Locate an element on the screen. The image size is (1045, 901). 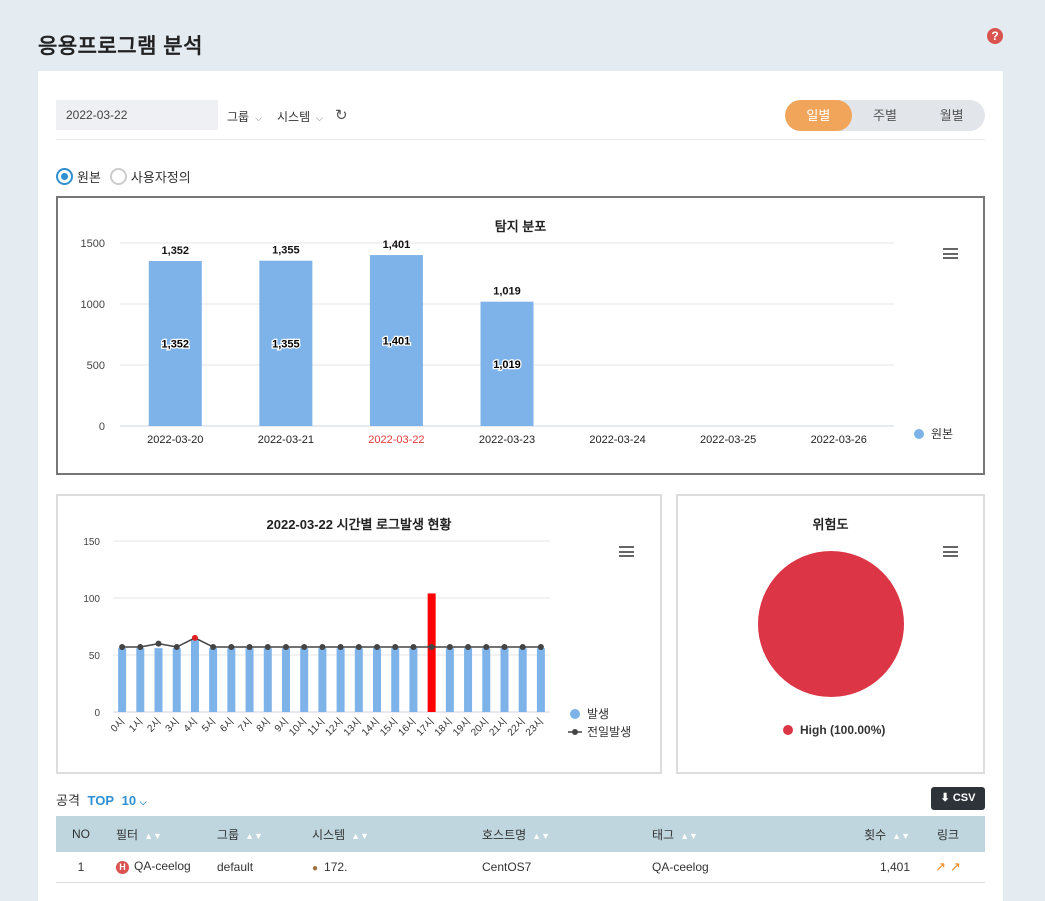
header-group: 그룹 ▲▼ is located at coordinates (263, 834).